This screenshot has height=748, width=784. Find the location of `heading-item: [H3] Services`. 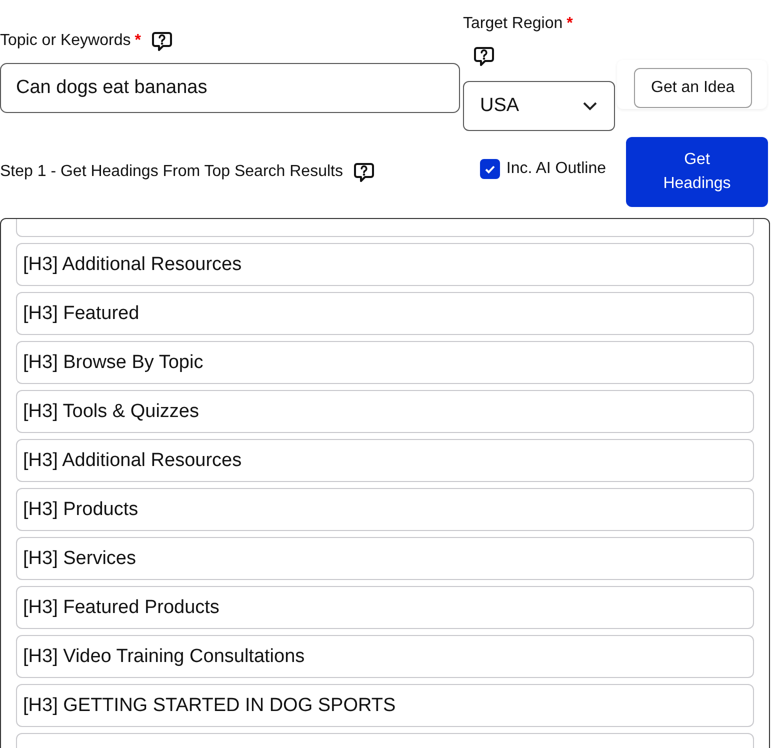

heading-item: [H3] Services is located at coordinates (385, 558).